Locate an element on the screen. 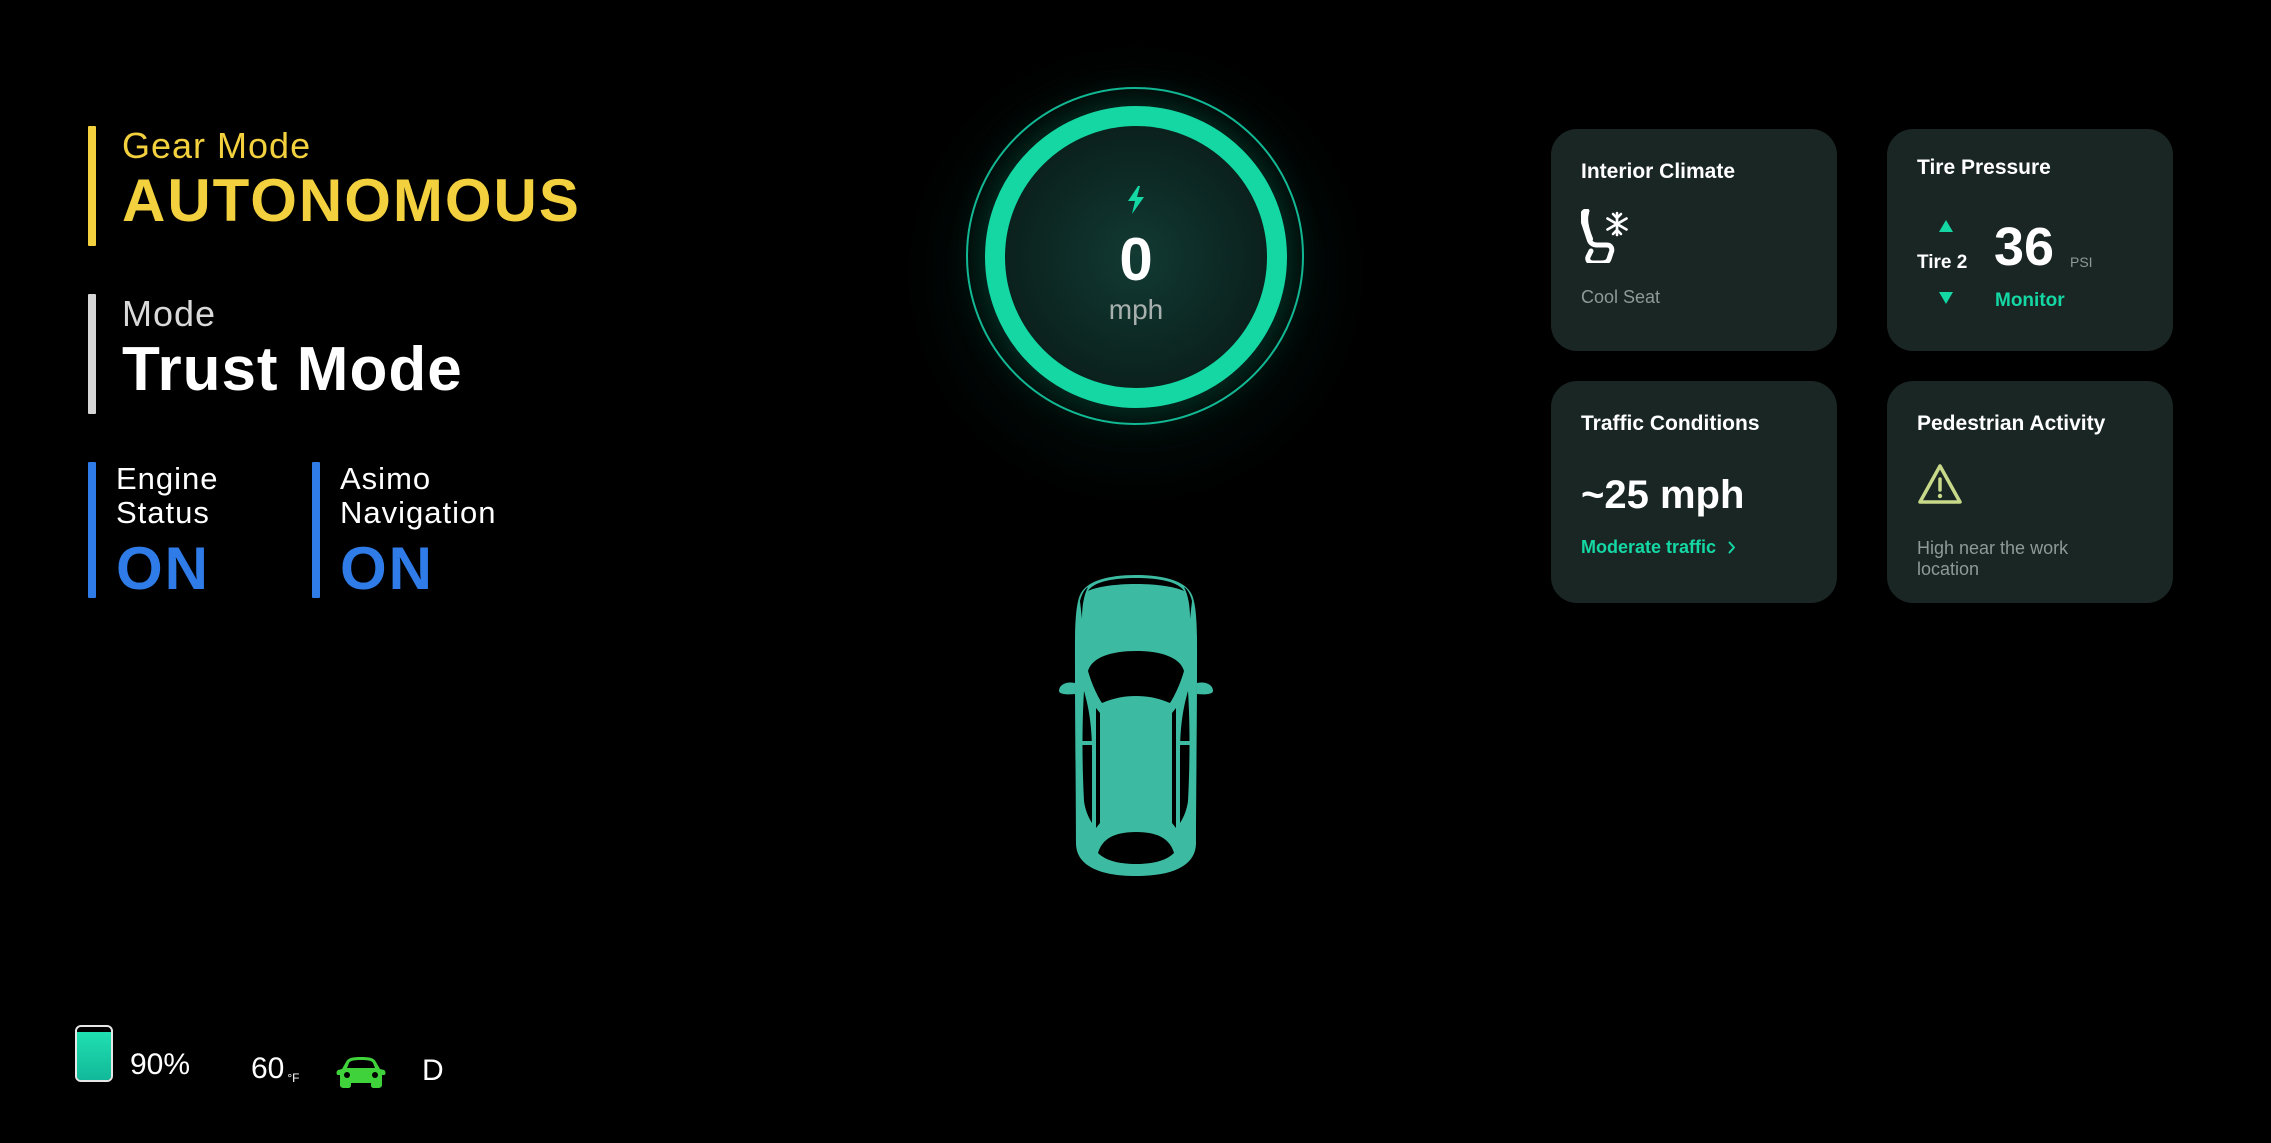  chevron-right-icon is located at coordinates (1732, 547).